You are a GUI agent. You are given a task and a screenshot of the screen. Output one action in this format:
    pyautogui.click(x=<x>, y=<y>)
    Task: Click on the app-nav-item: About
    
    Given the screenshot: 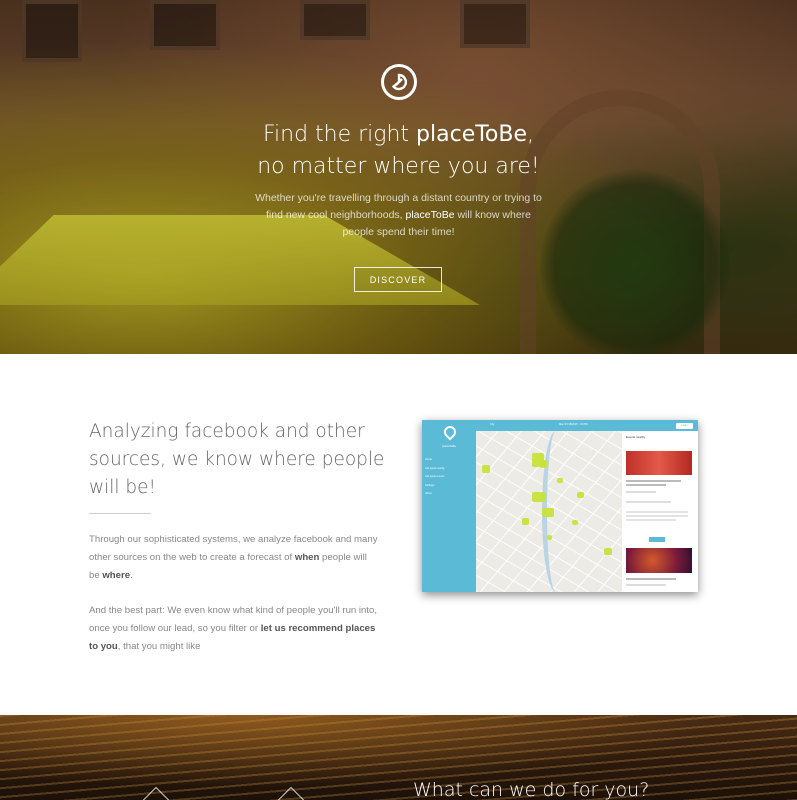 What is the action you would take?
    pyautogui.click(x=428, y=493)
    